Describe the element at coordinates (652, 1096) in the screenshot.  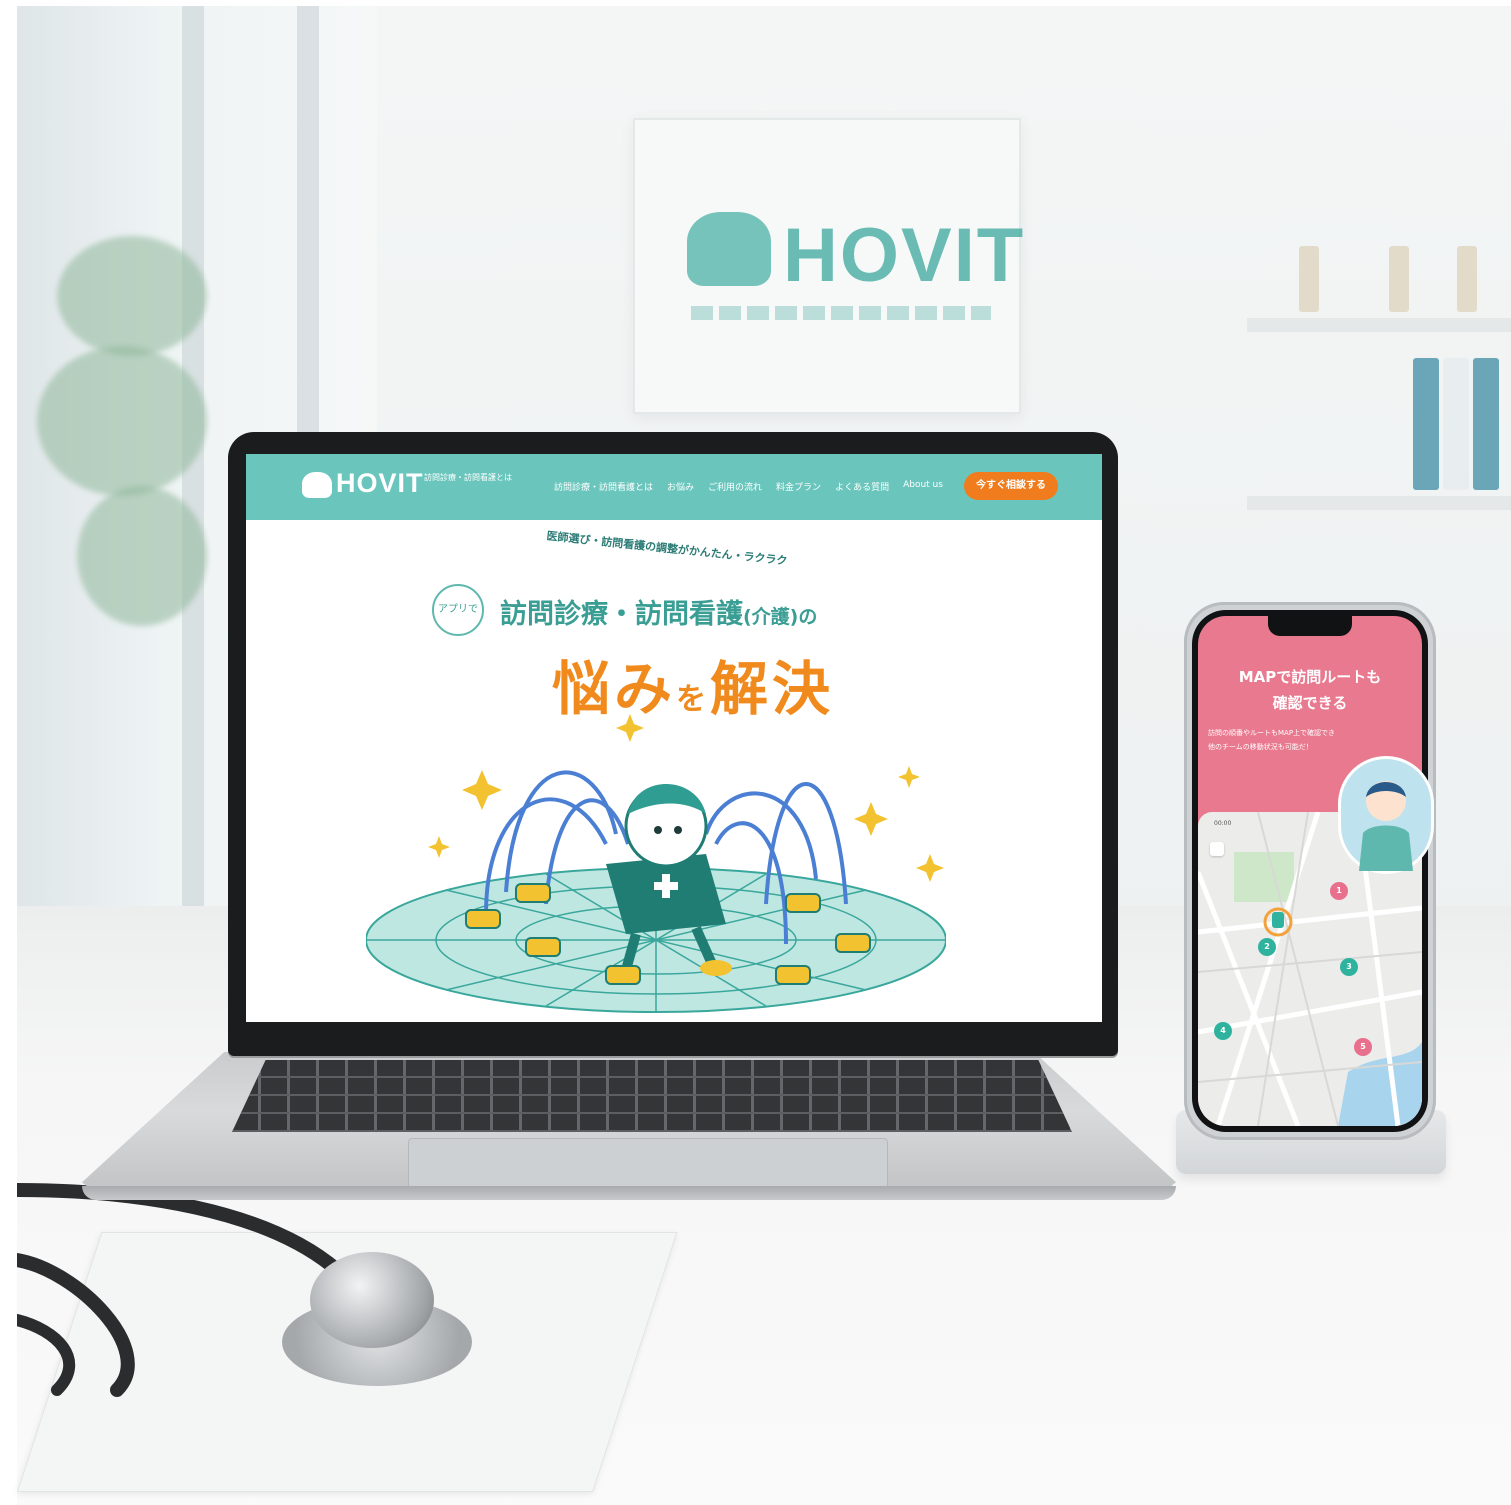
I see `keyboard-rows` at that location.